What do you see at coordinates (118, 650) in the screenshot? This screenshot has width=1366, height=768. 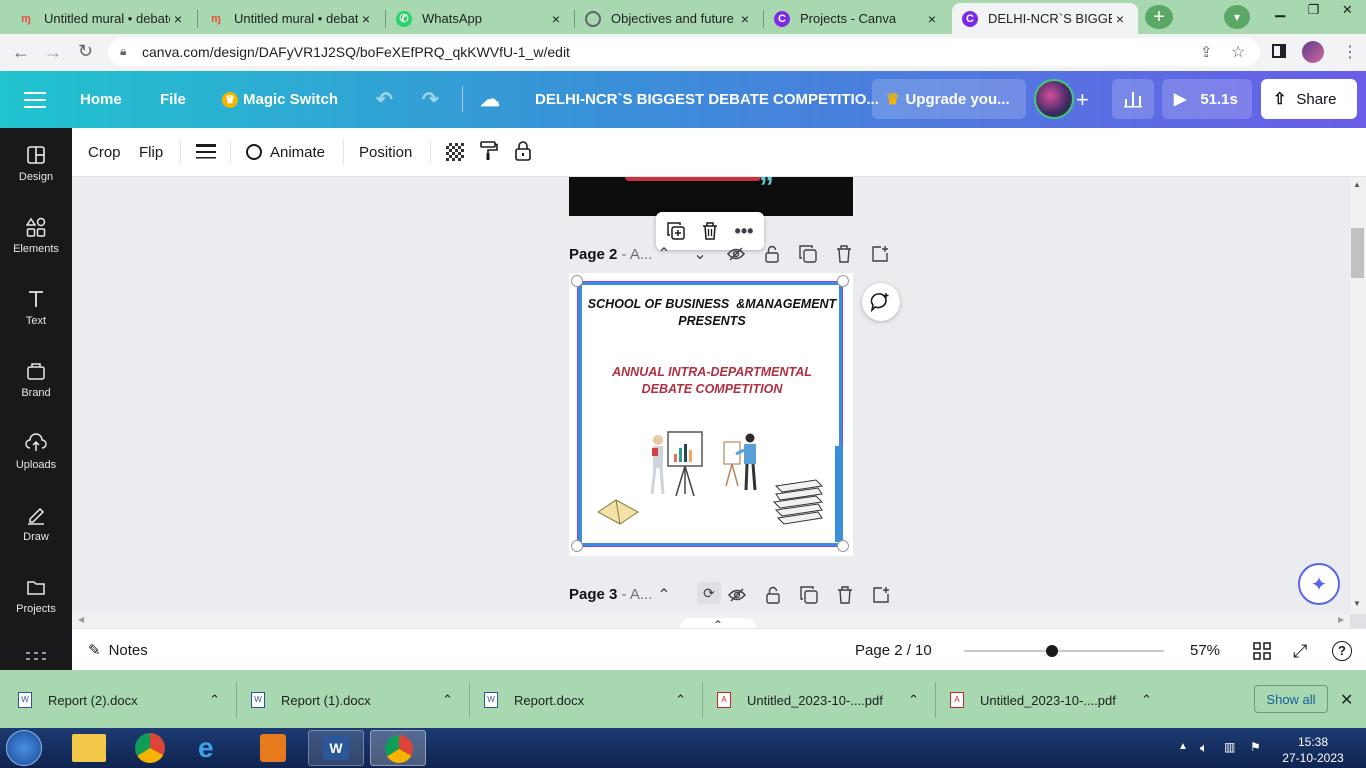 I see `notes-button: ✎ Notes` at bounding box center [118, 650].